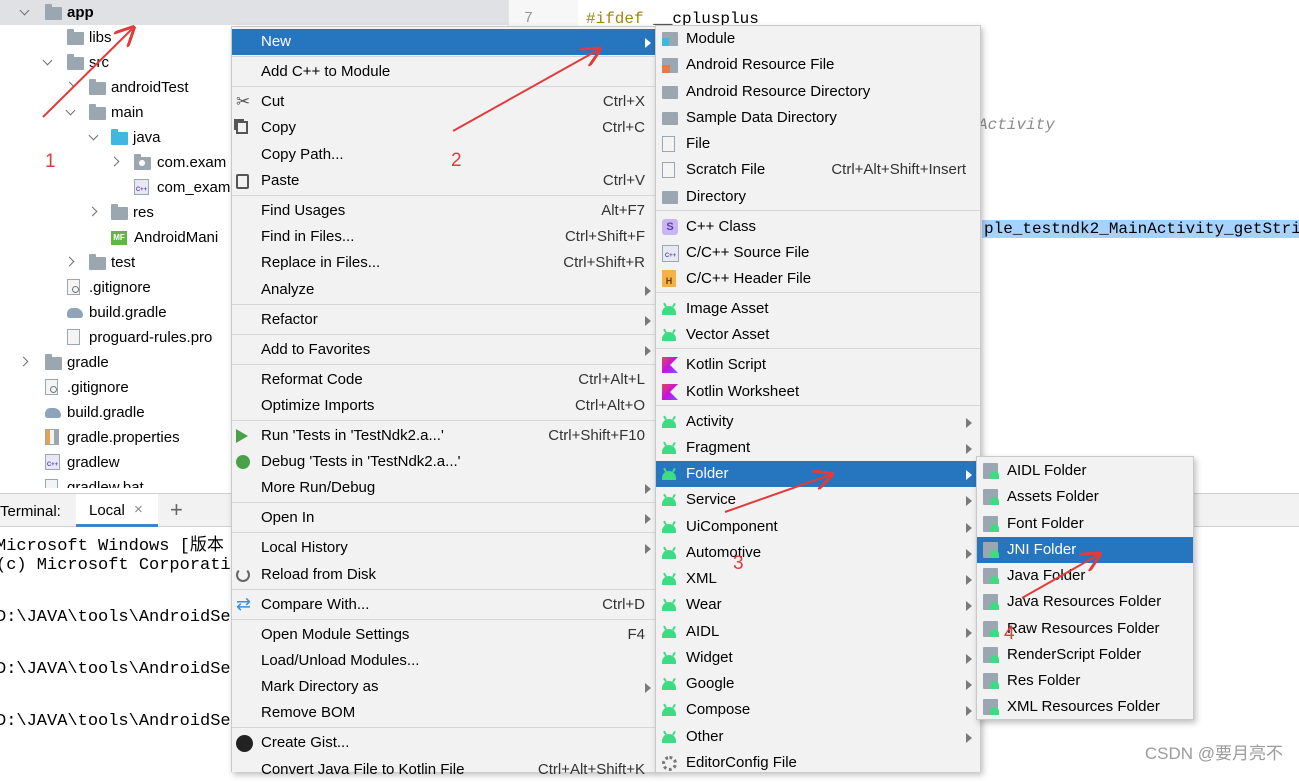 This screenshot has width=1299, height=783. I want to click on menu-item-image-asset: Image Asset, so click(818, 309).